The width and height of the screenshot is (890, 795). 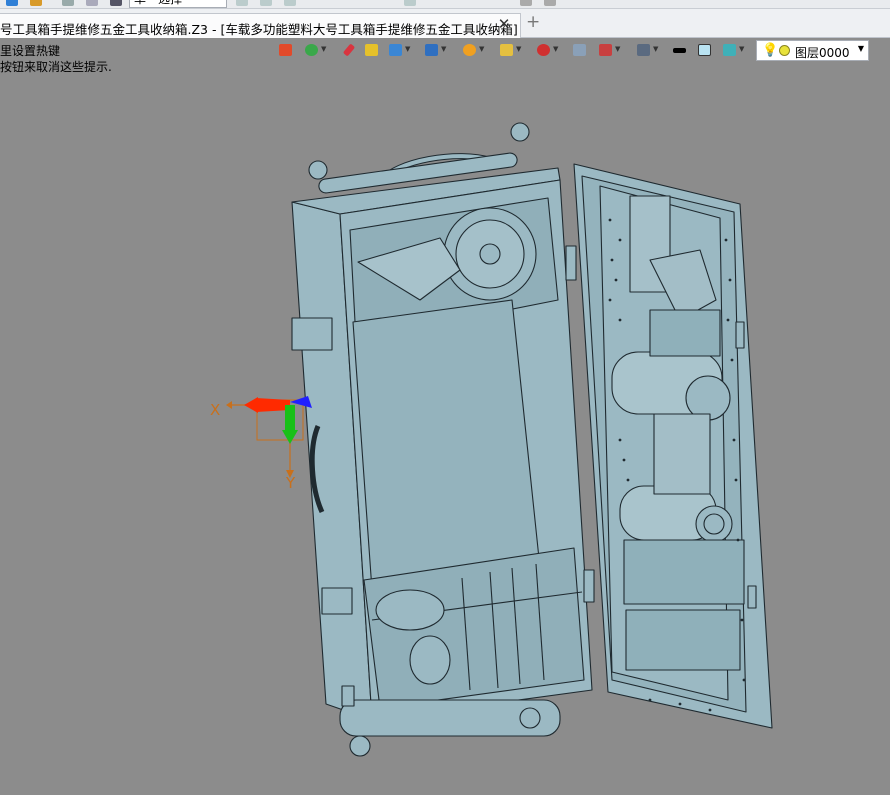 I want to click on view-orient-icon, so click(x=286, y=50).